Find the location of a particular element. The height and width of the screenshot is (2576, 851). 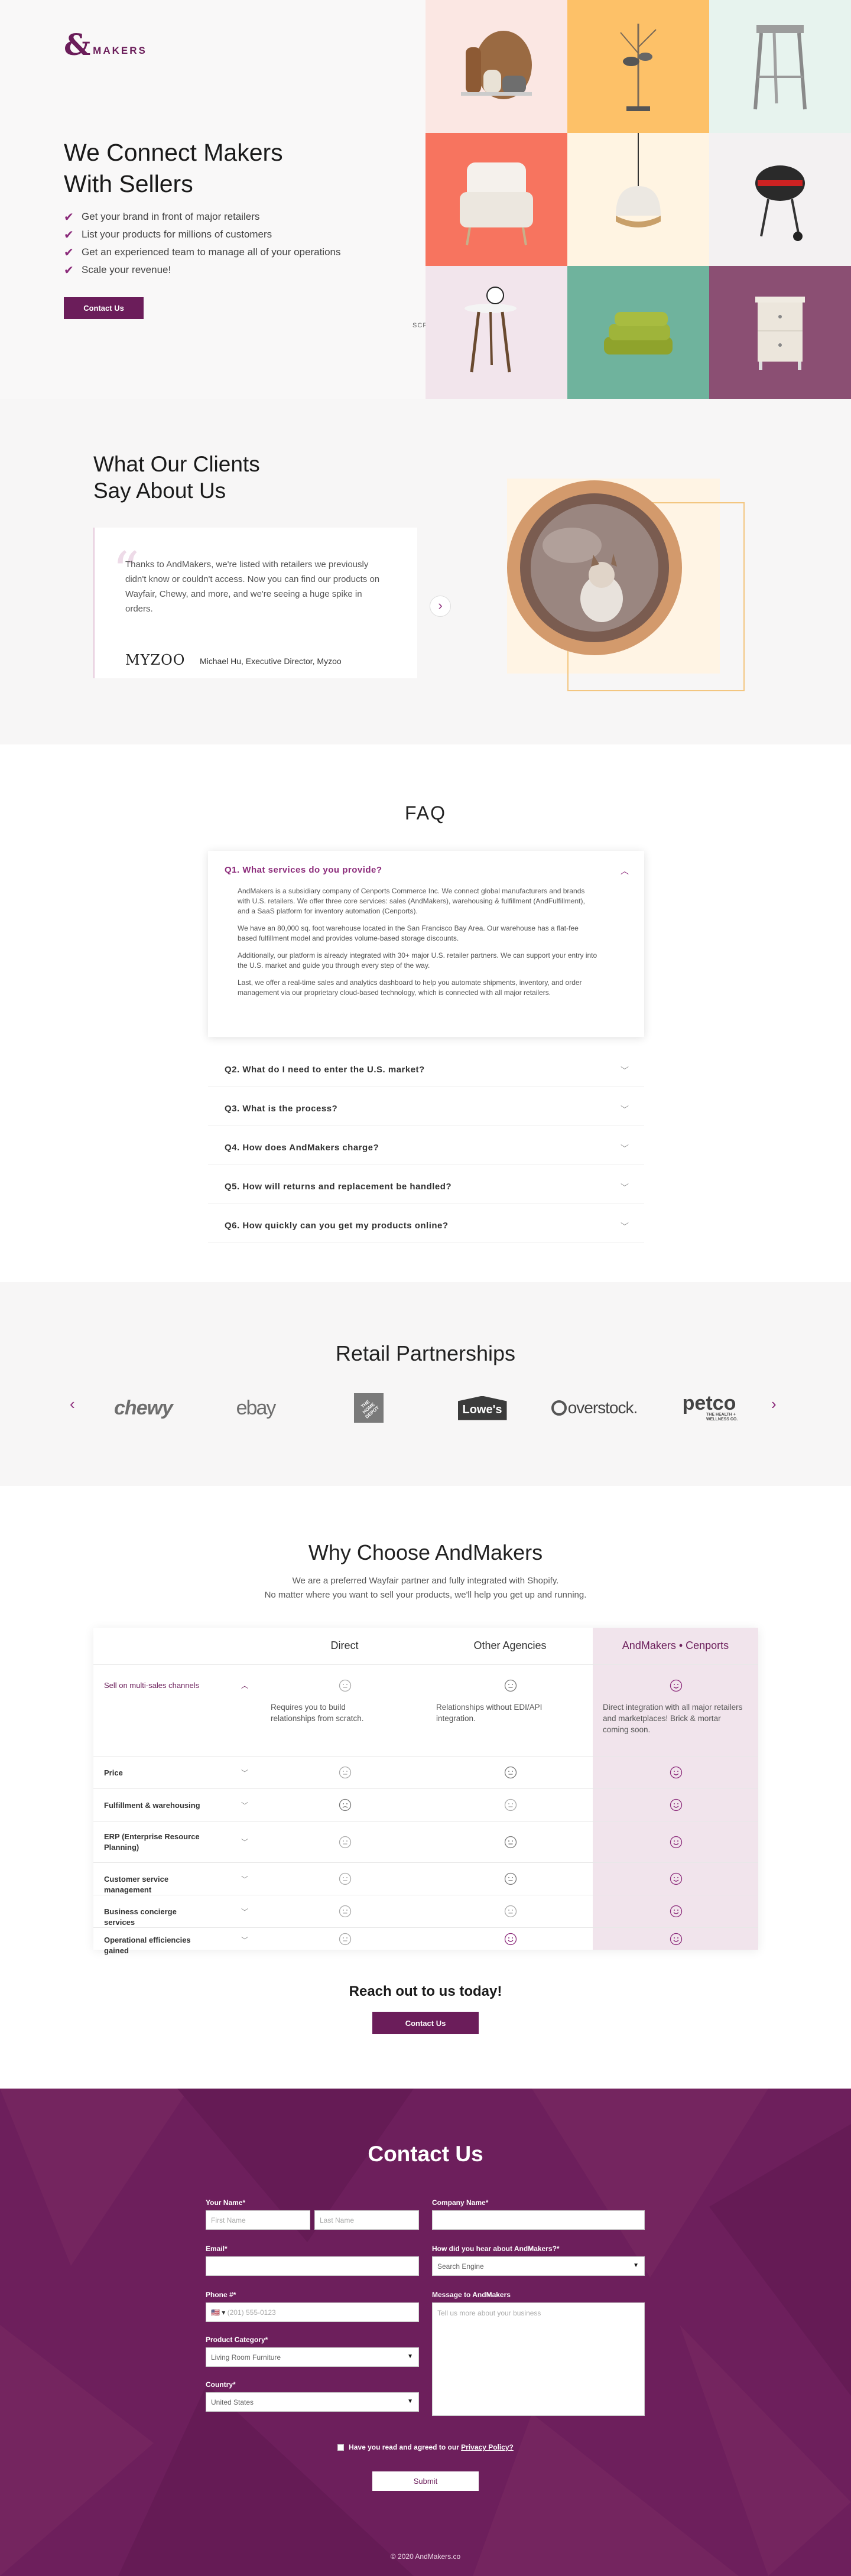

hear-select: Search Engine ▼ is located at coordinates (538, 2266).